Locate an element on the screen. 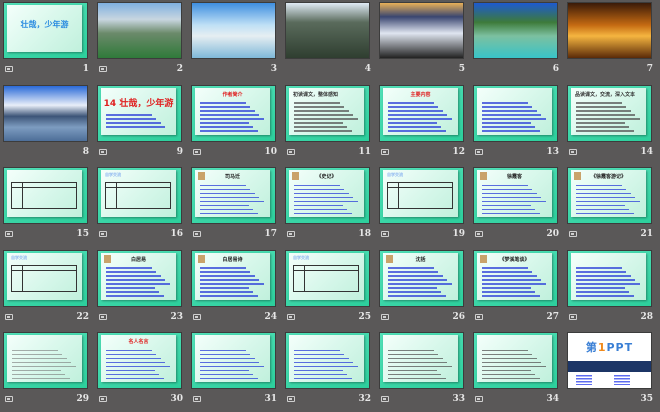 This screenshot has width=660, height=412. slide-number: 8 is located at coordinates (85, 151).